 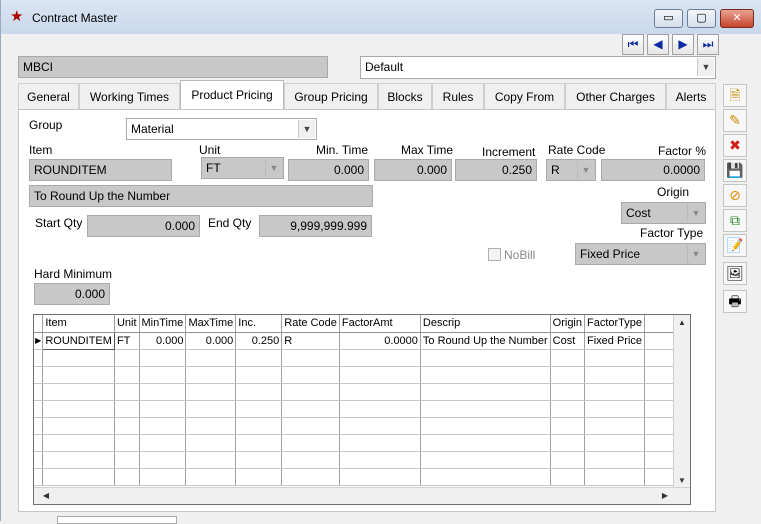 I want to click on min-time-field: 0.000, so click(x=328, y=170).